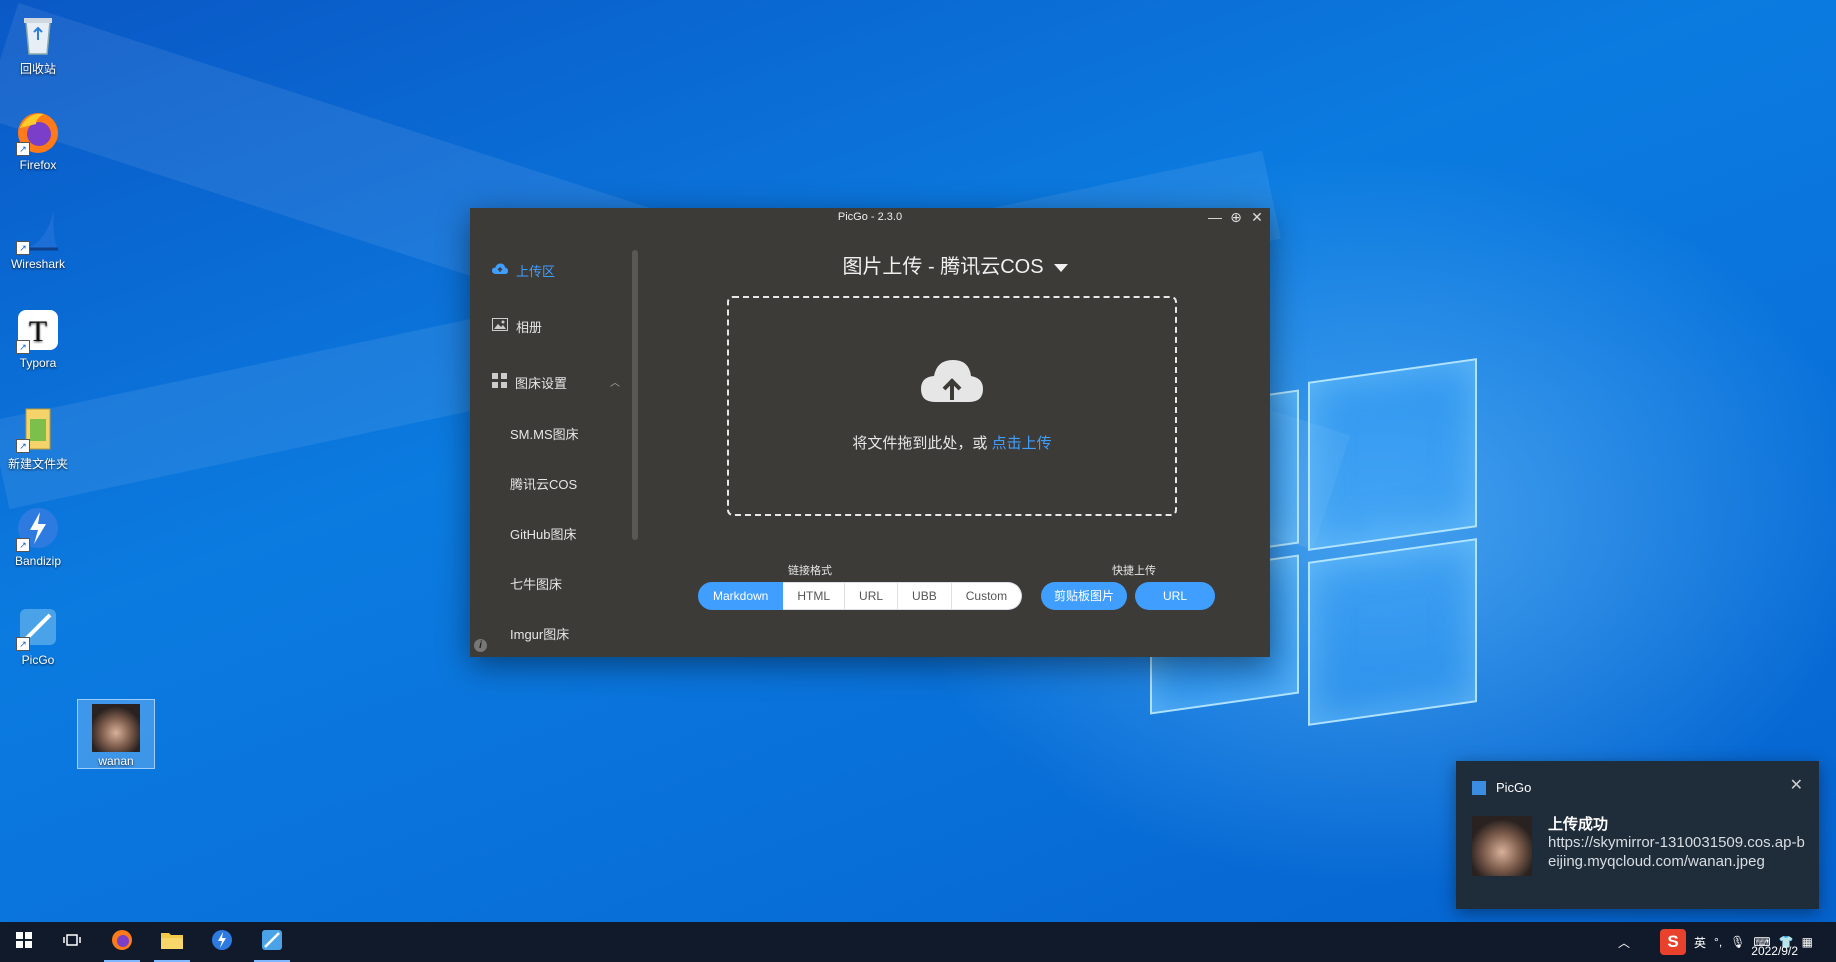 The image size is (1836, 962). I want to click on firefox-icon: ↗, so click(38, 132).